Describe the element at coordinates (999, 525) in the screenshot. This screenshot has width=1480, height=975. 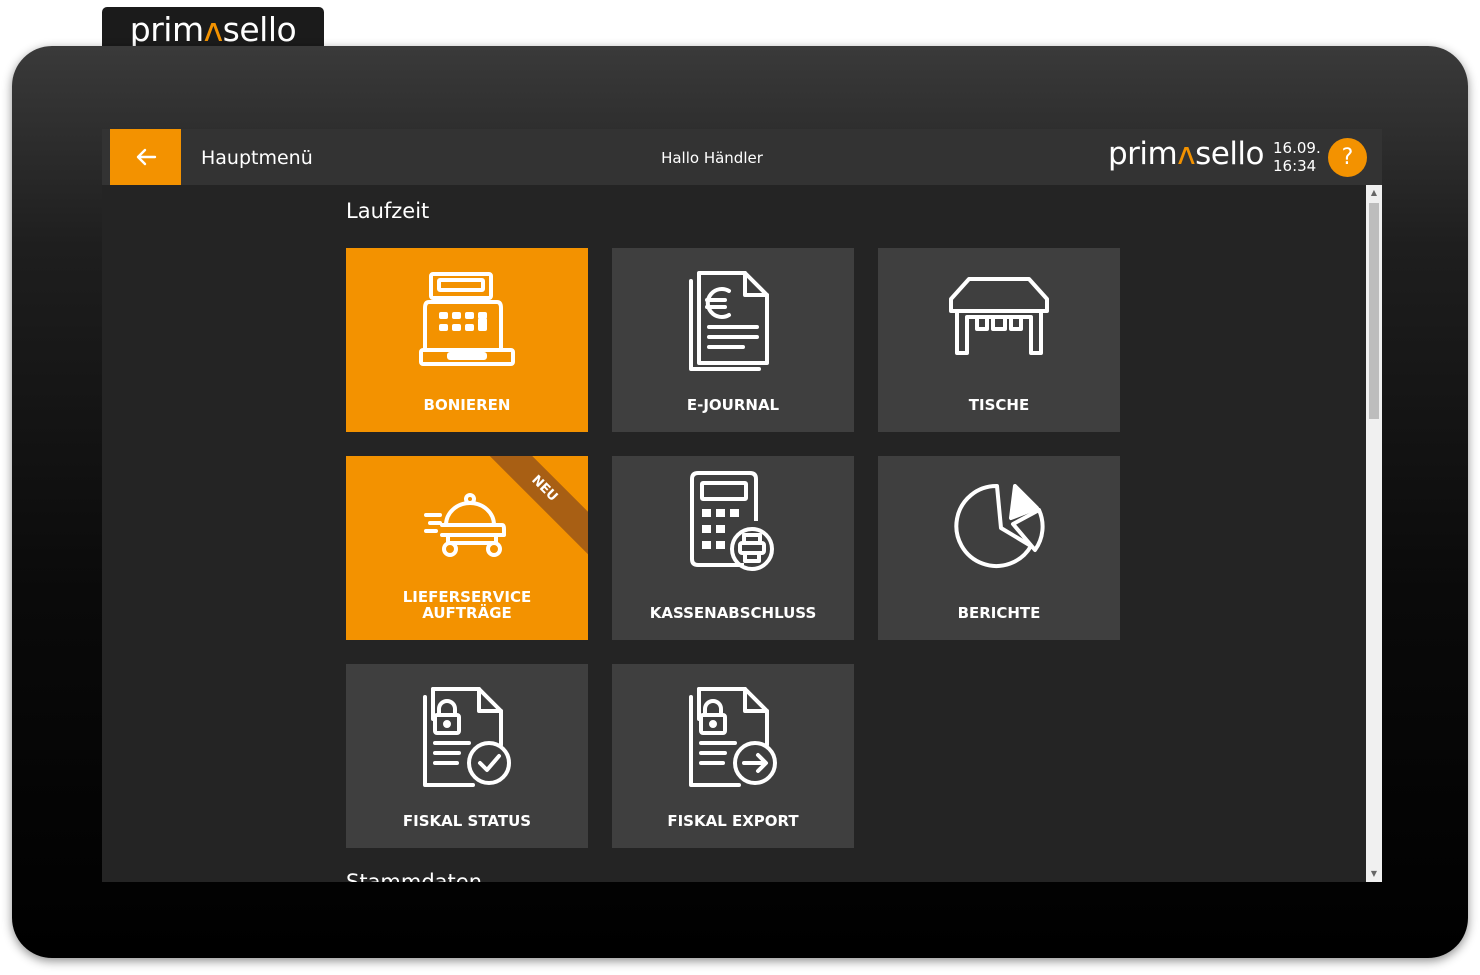
I see `pie-chart-icon` at that location.